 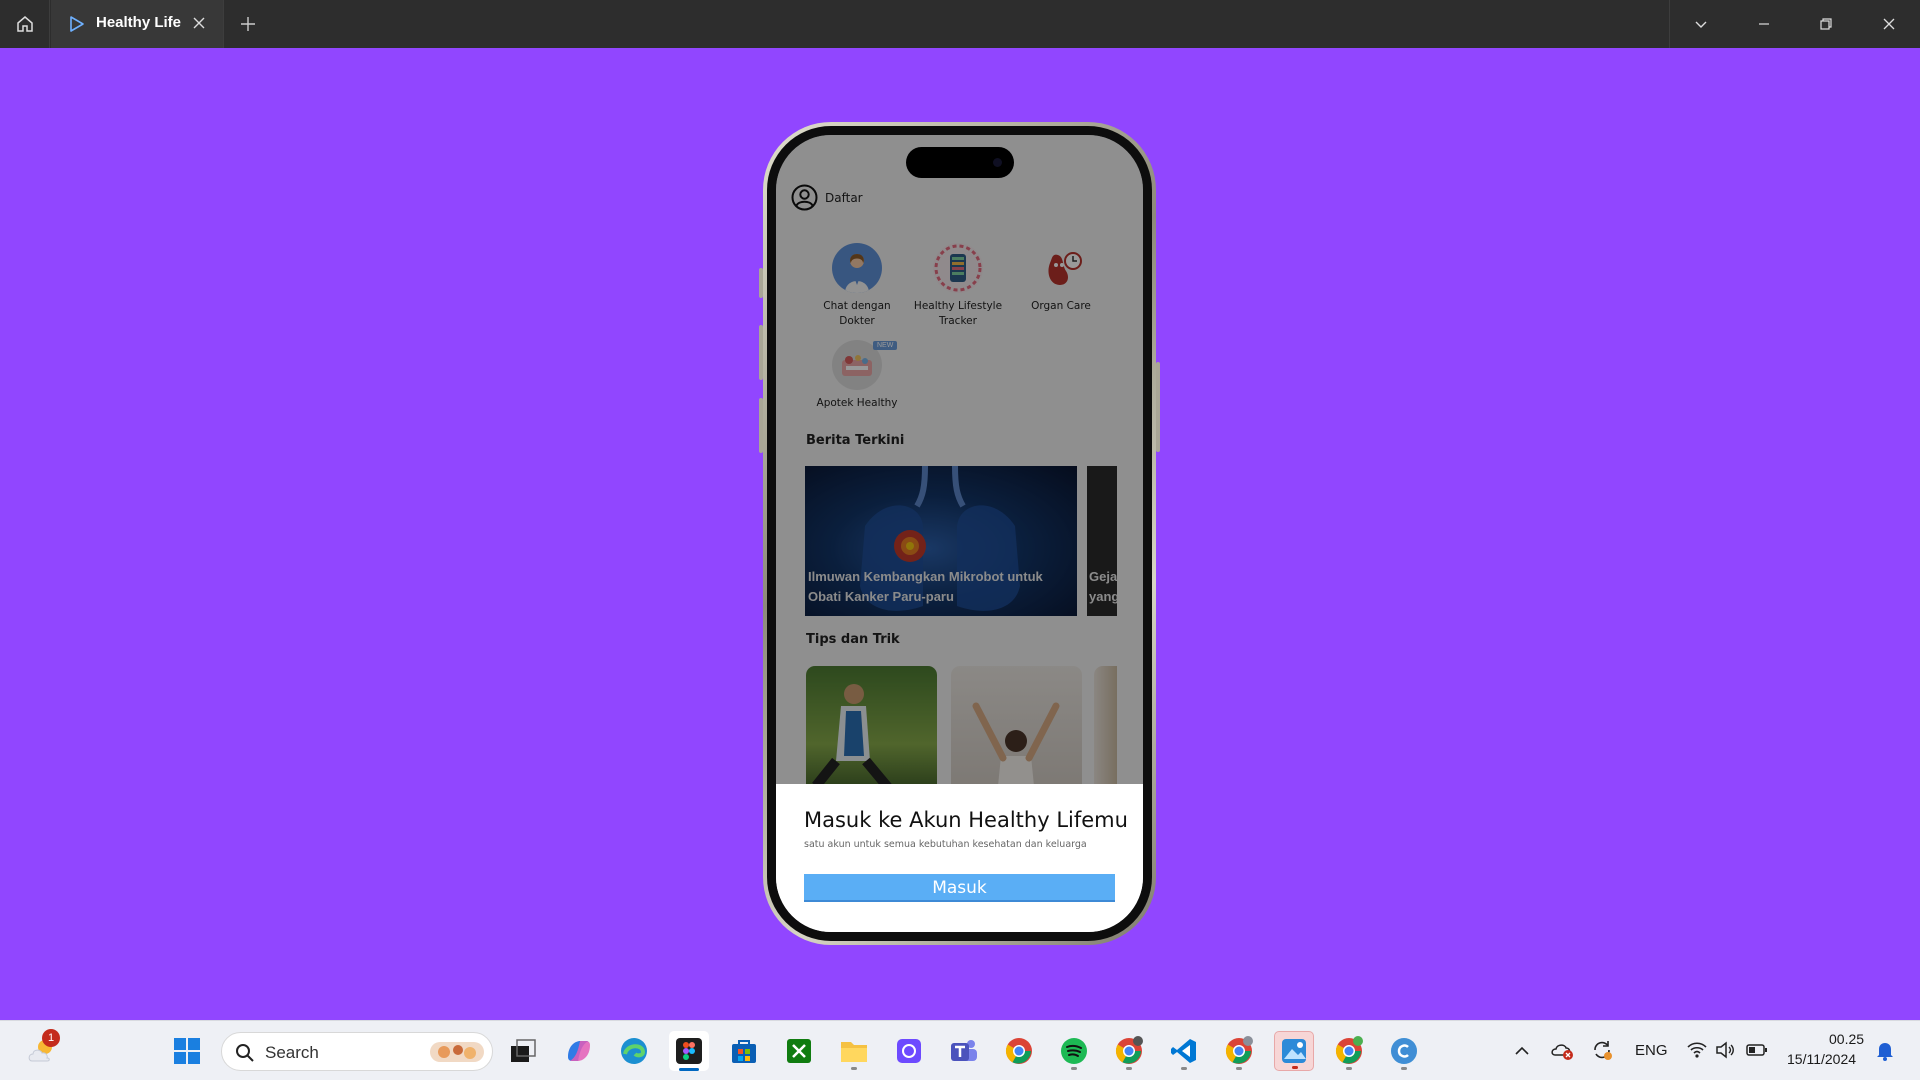 I want to click on taskbar-photos, so click(x=1294, y=1051).